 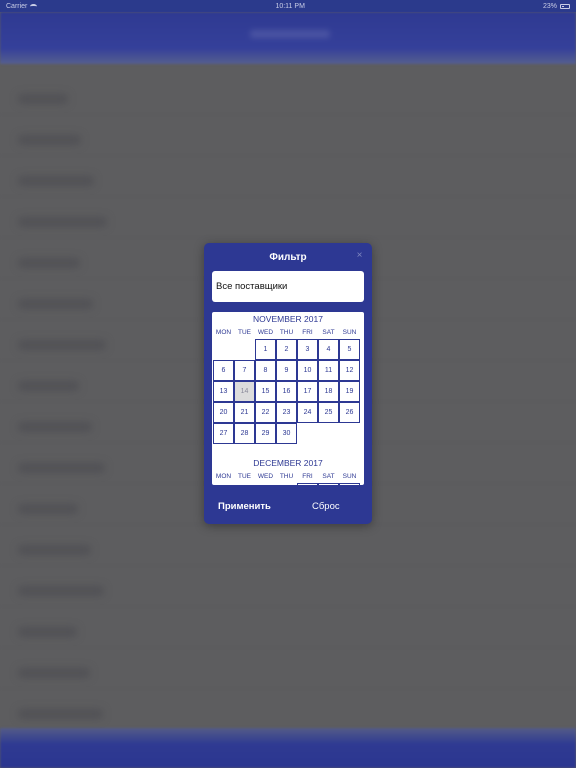 I want to click on calendar-day: 12, so click(x=349, y=370).